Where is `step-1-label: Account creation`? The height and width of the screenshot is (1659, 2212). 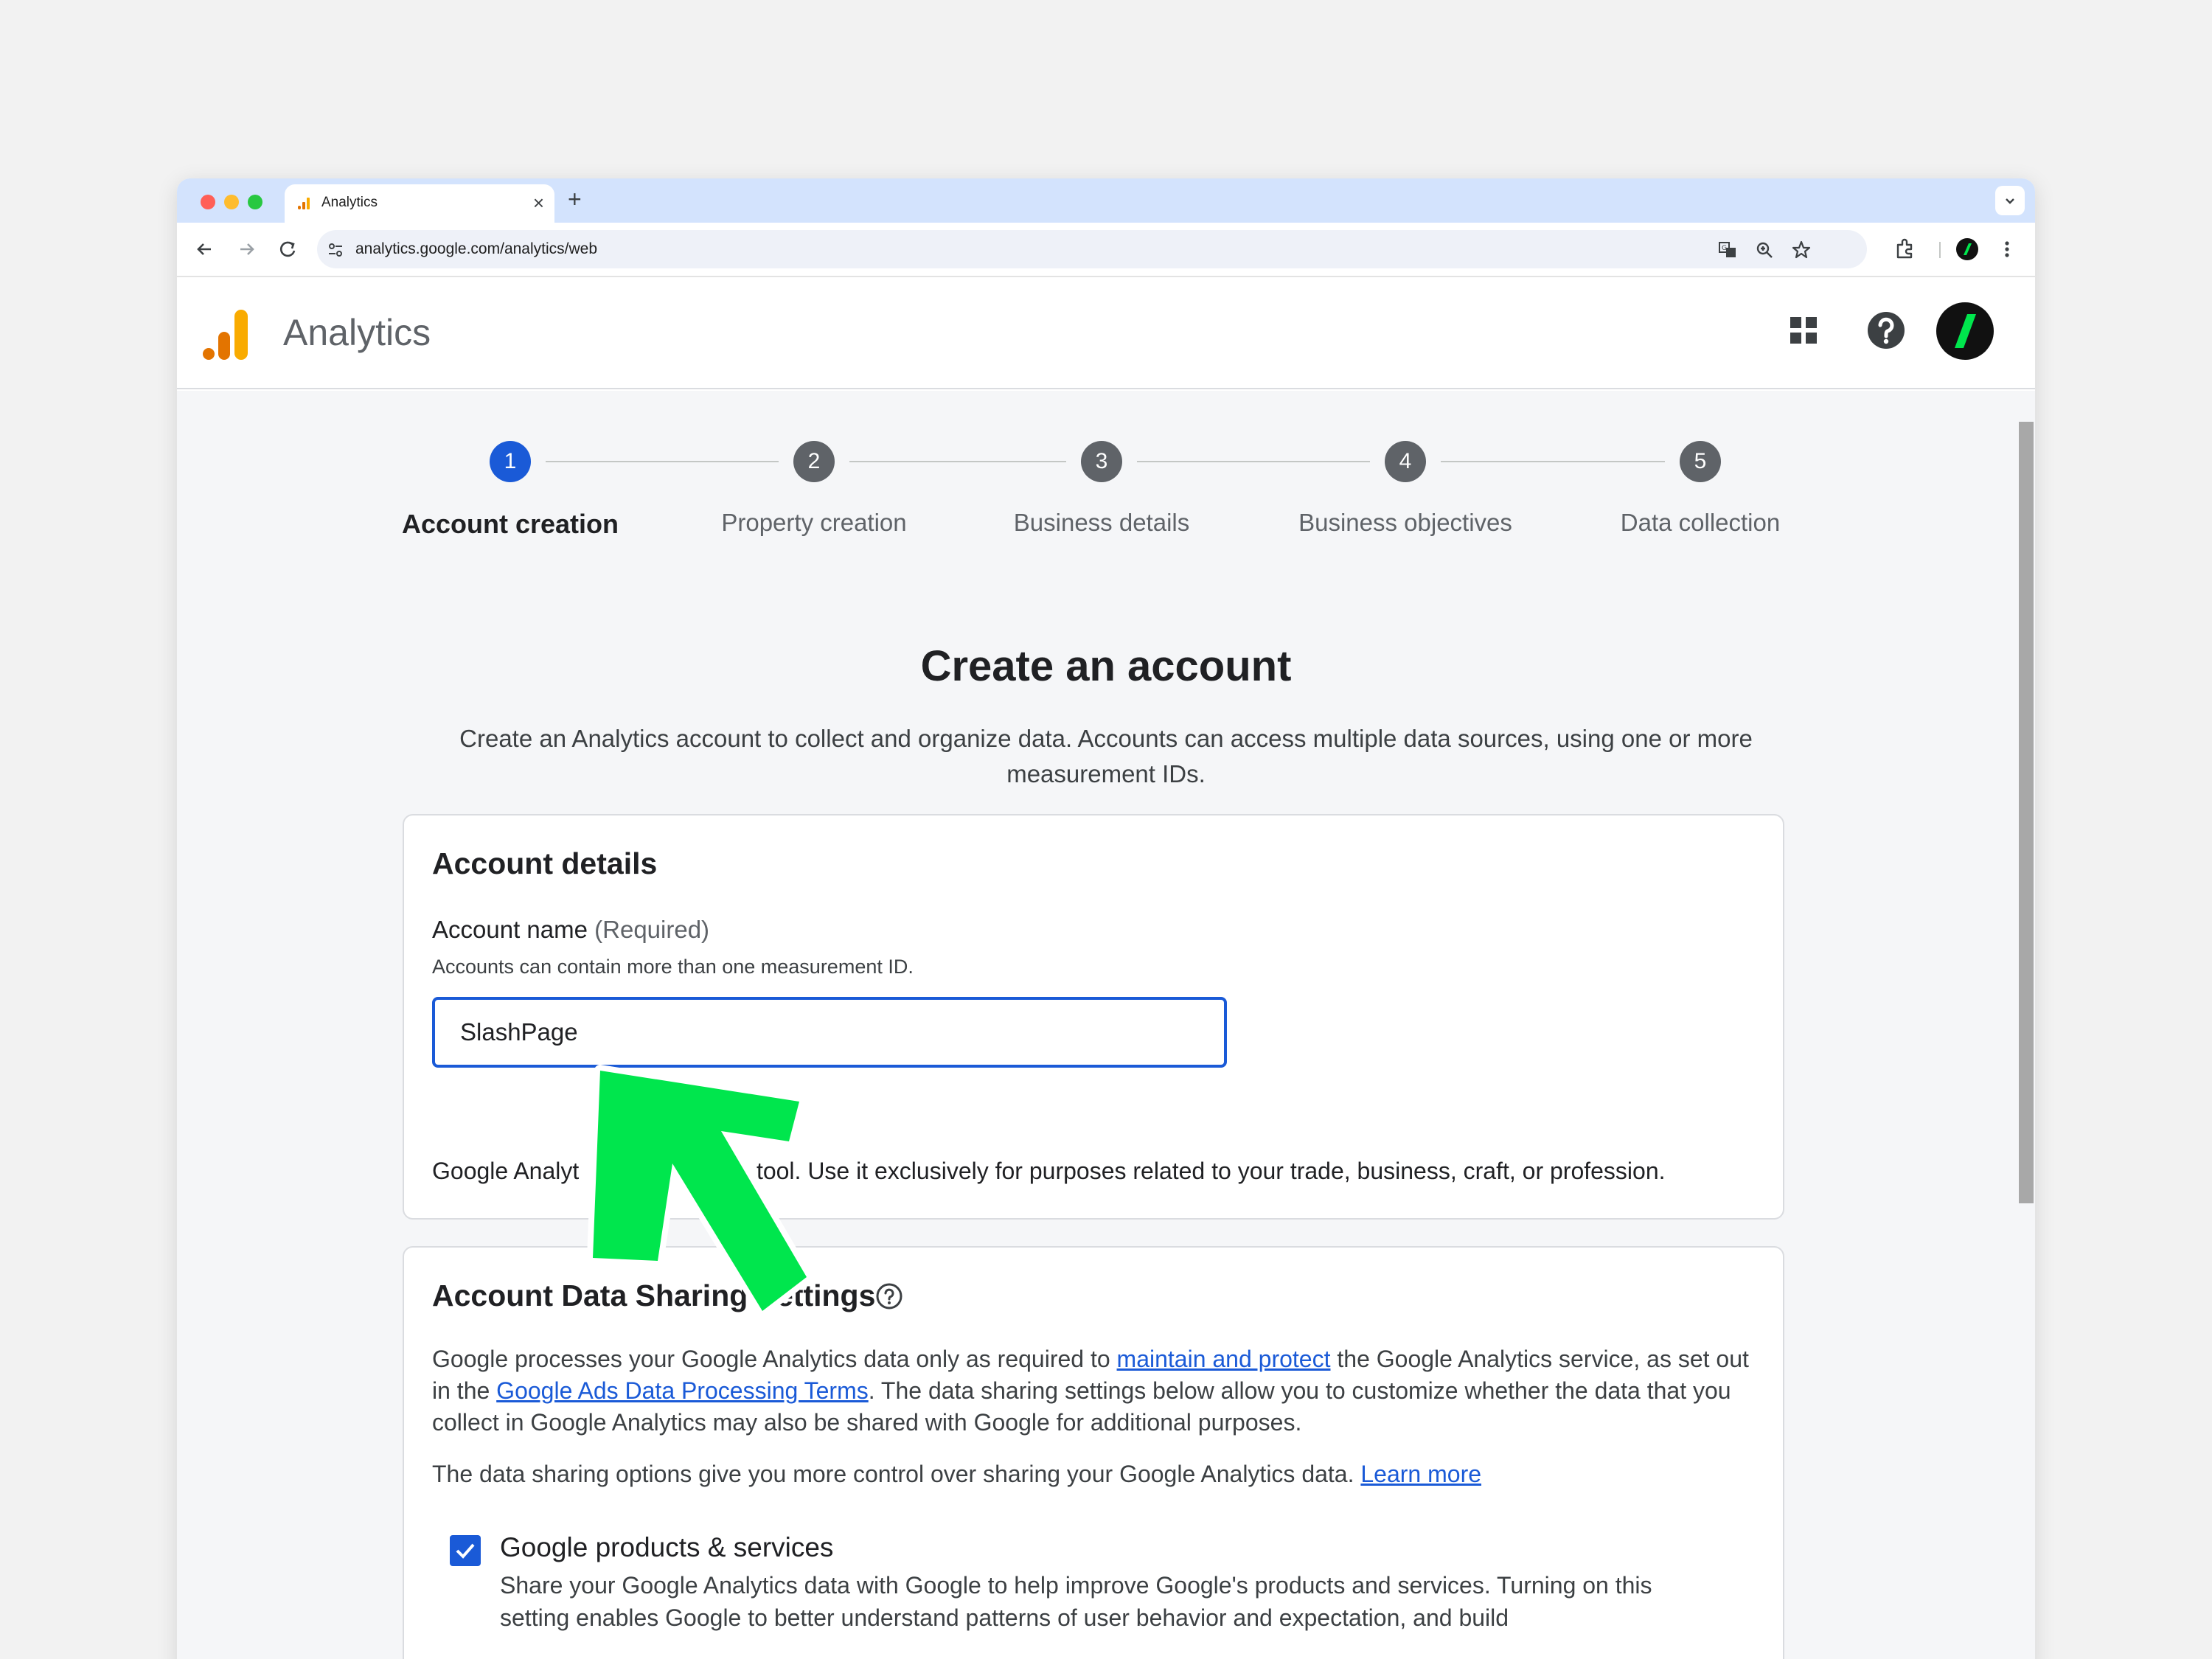 step-1-label: Account creation is located at coordinates (510, 524).